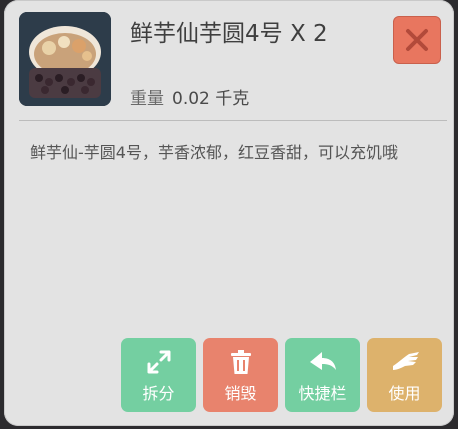 This screenshot has width=458, height=429. What do you see at coordinates (214, 152) in the screenshot?
I see `item-description: 鲜芋仙-芋圆4号，芋香浓郁，红豆香甜，可以充饥哦` at bounding box center [214, 152].